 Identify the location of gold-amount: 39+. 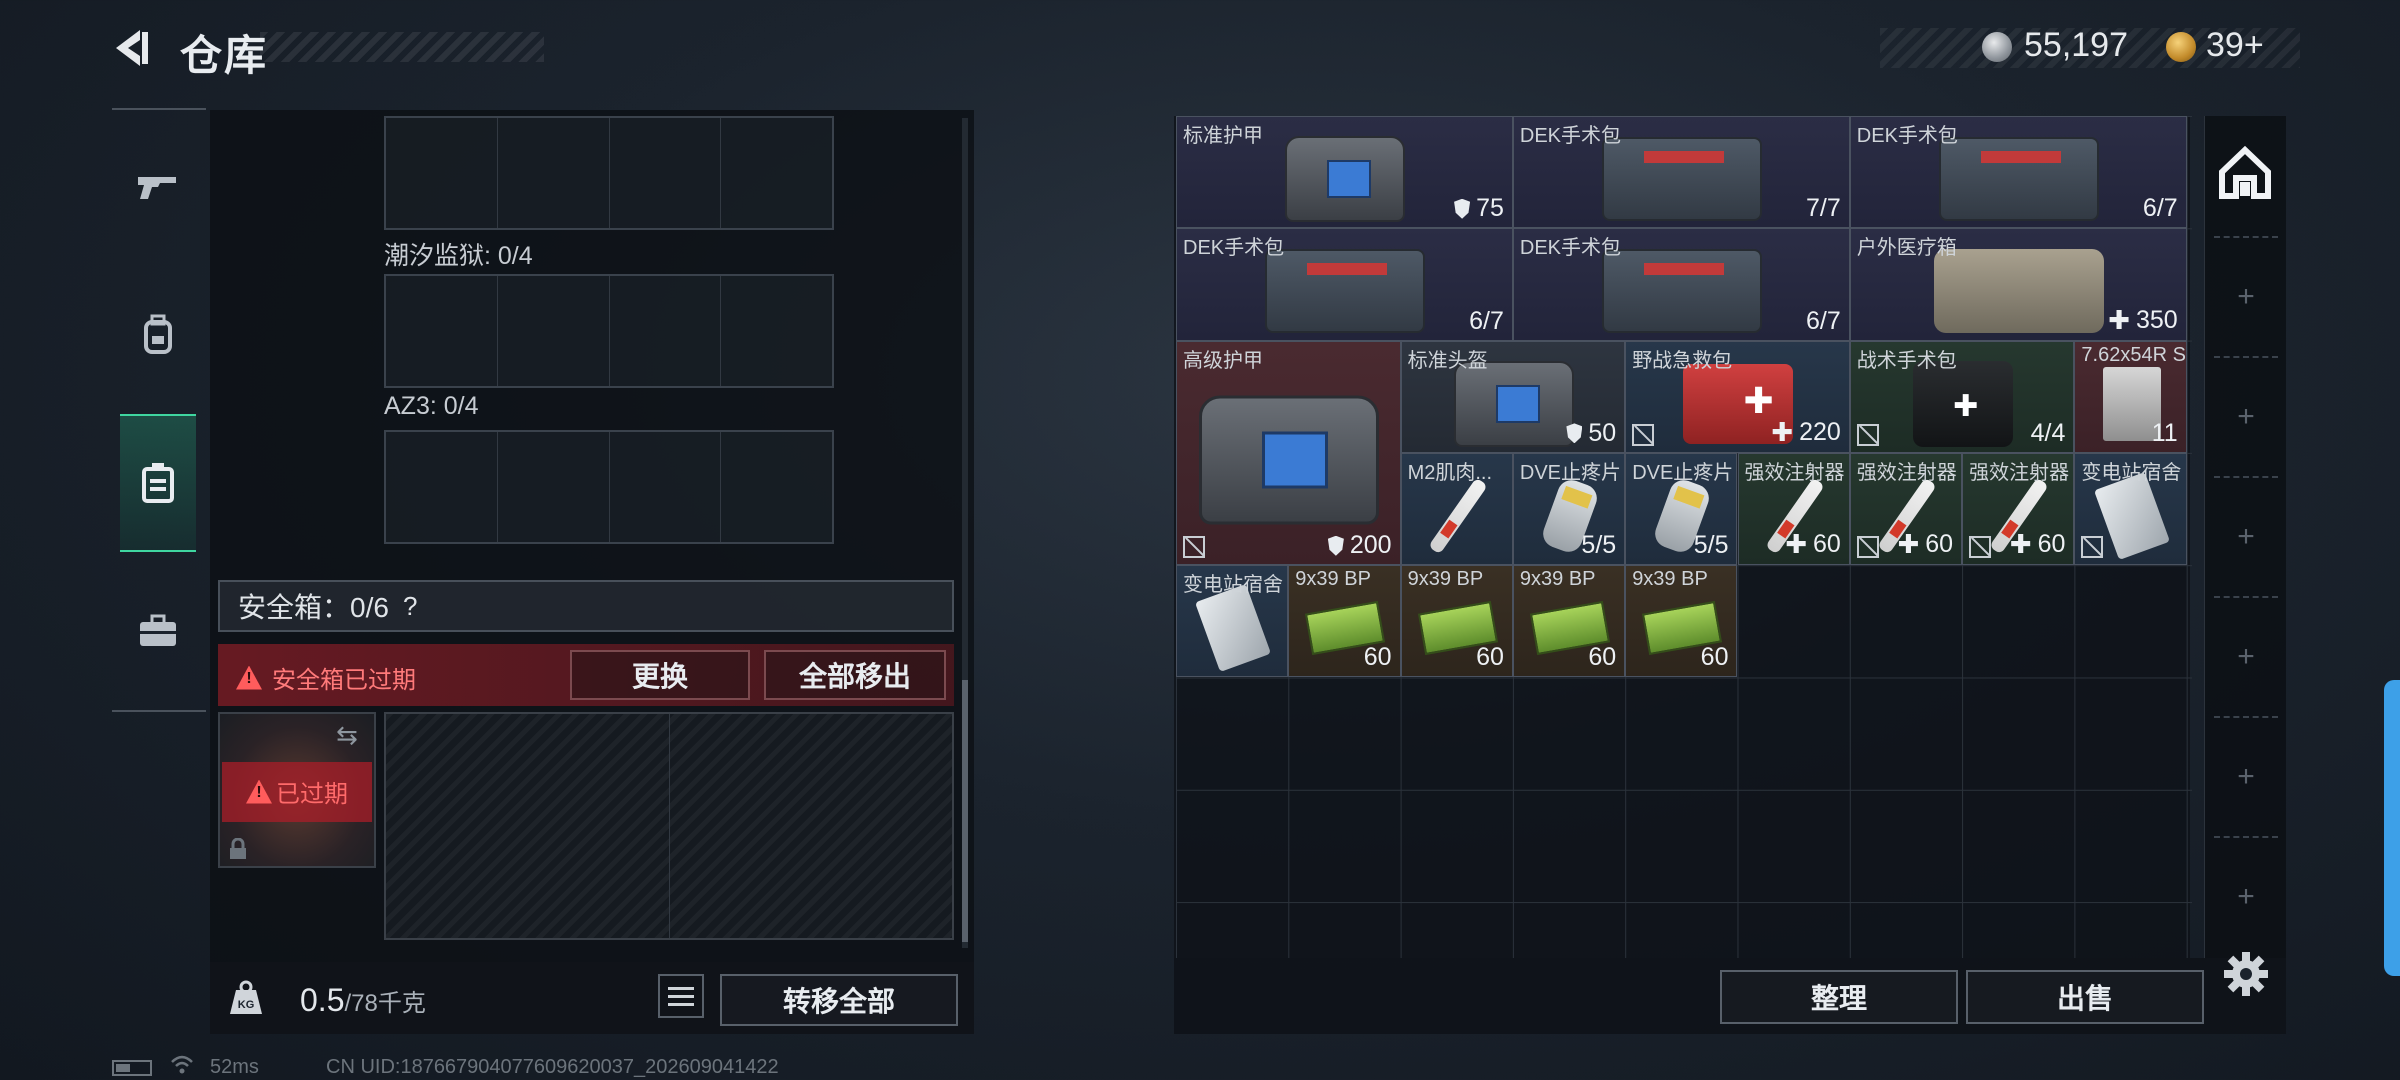
(2235, 45).